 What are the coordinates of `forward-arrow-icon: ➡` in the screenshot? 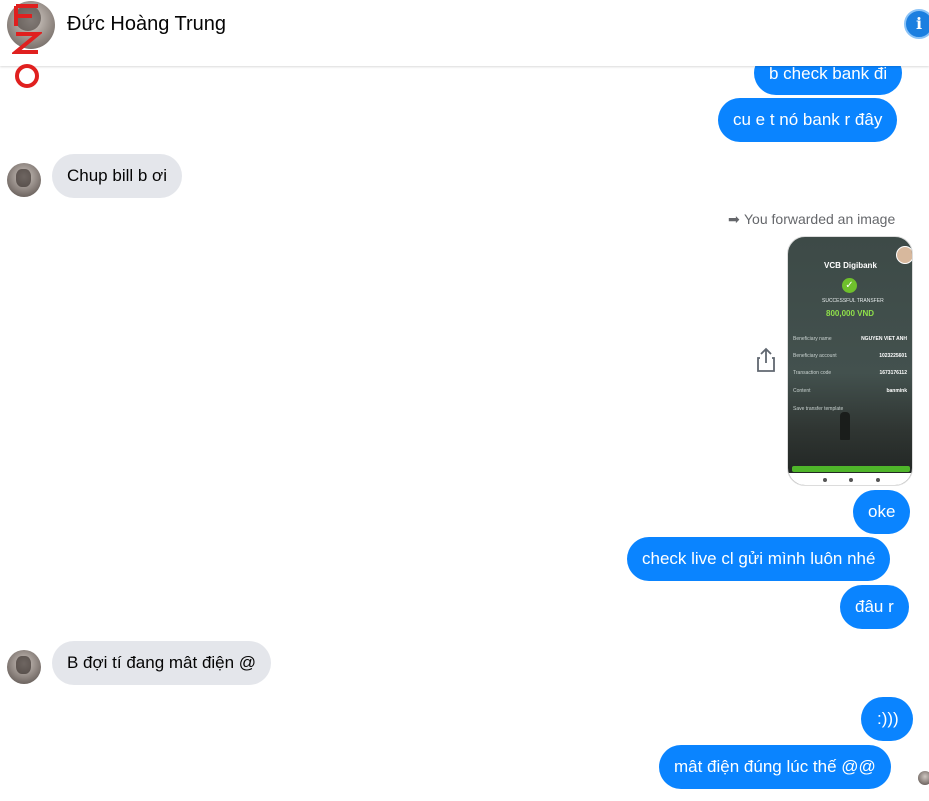 It's located at (734, 219).